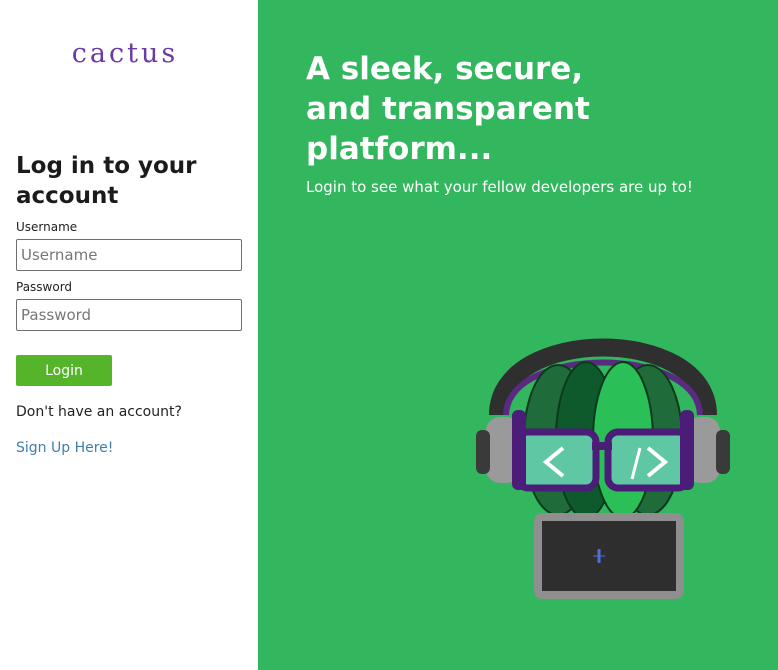  Describe the element at coordinates (64, 370) in the screenshot. I see `login-button: Login` at that location.